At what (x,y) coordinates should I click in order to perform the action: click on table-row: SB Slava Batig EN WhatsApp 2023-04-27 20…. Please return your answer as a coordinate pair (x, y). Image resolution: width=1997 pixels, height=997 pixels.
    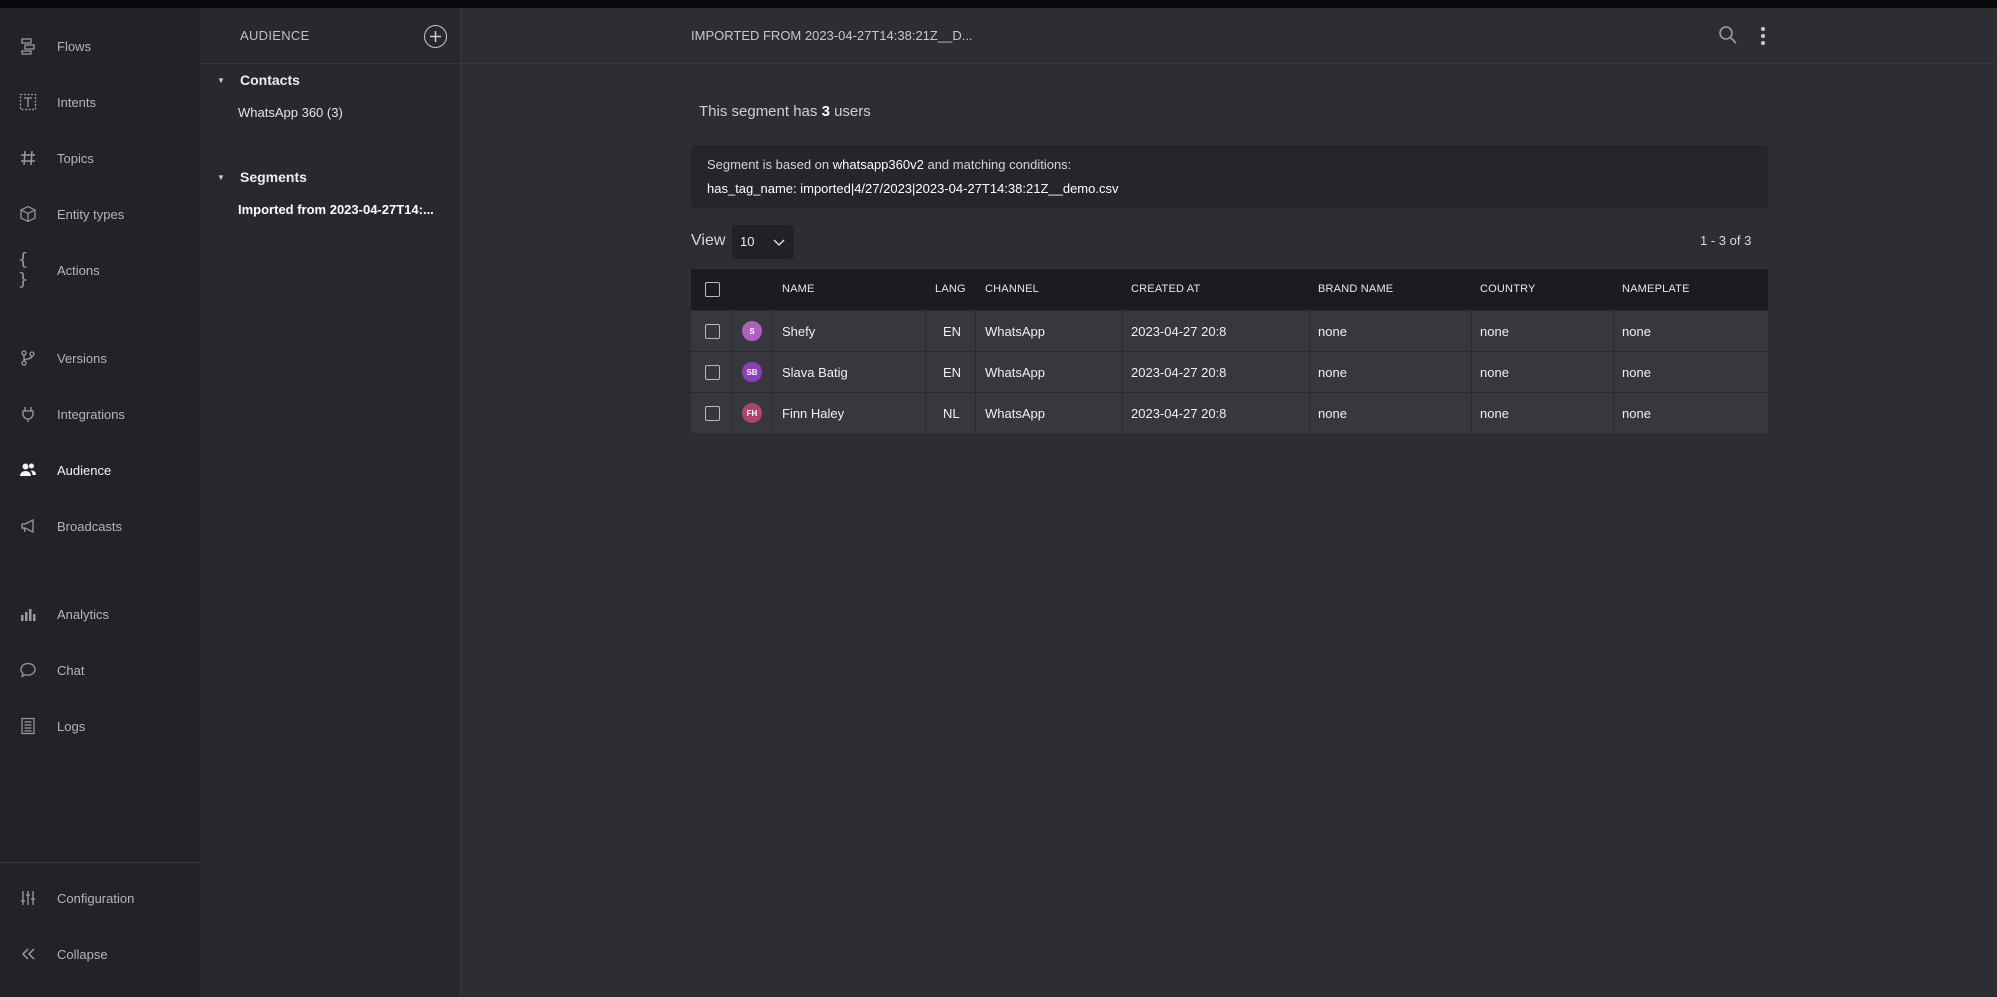
    Looking at the image, I should click on (1229, 371).